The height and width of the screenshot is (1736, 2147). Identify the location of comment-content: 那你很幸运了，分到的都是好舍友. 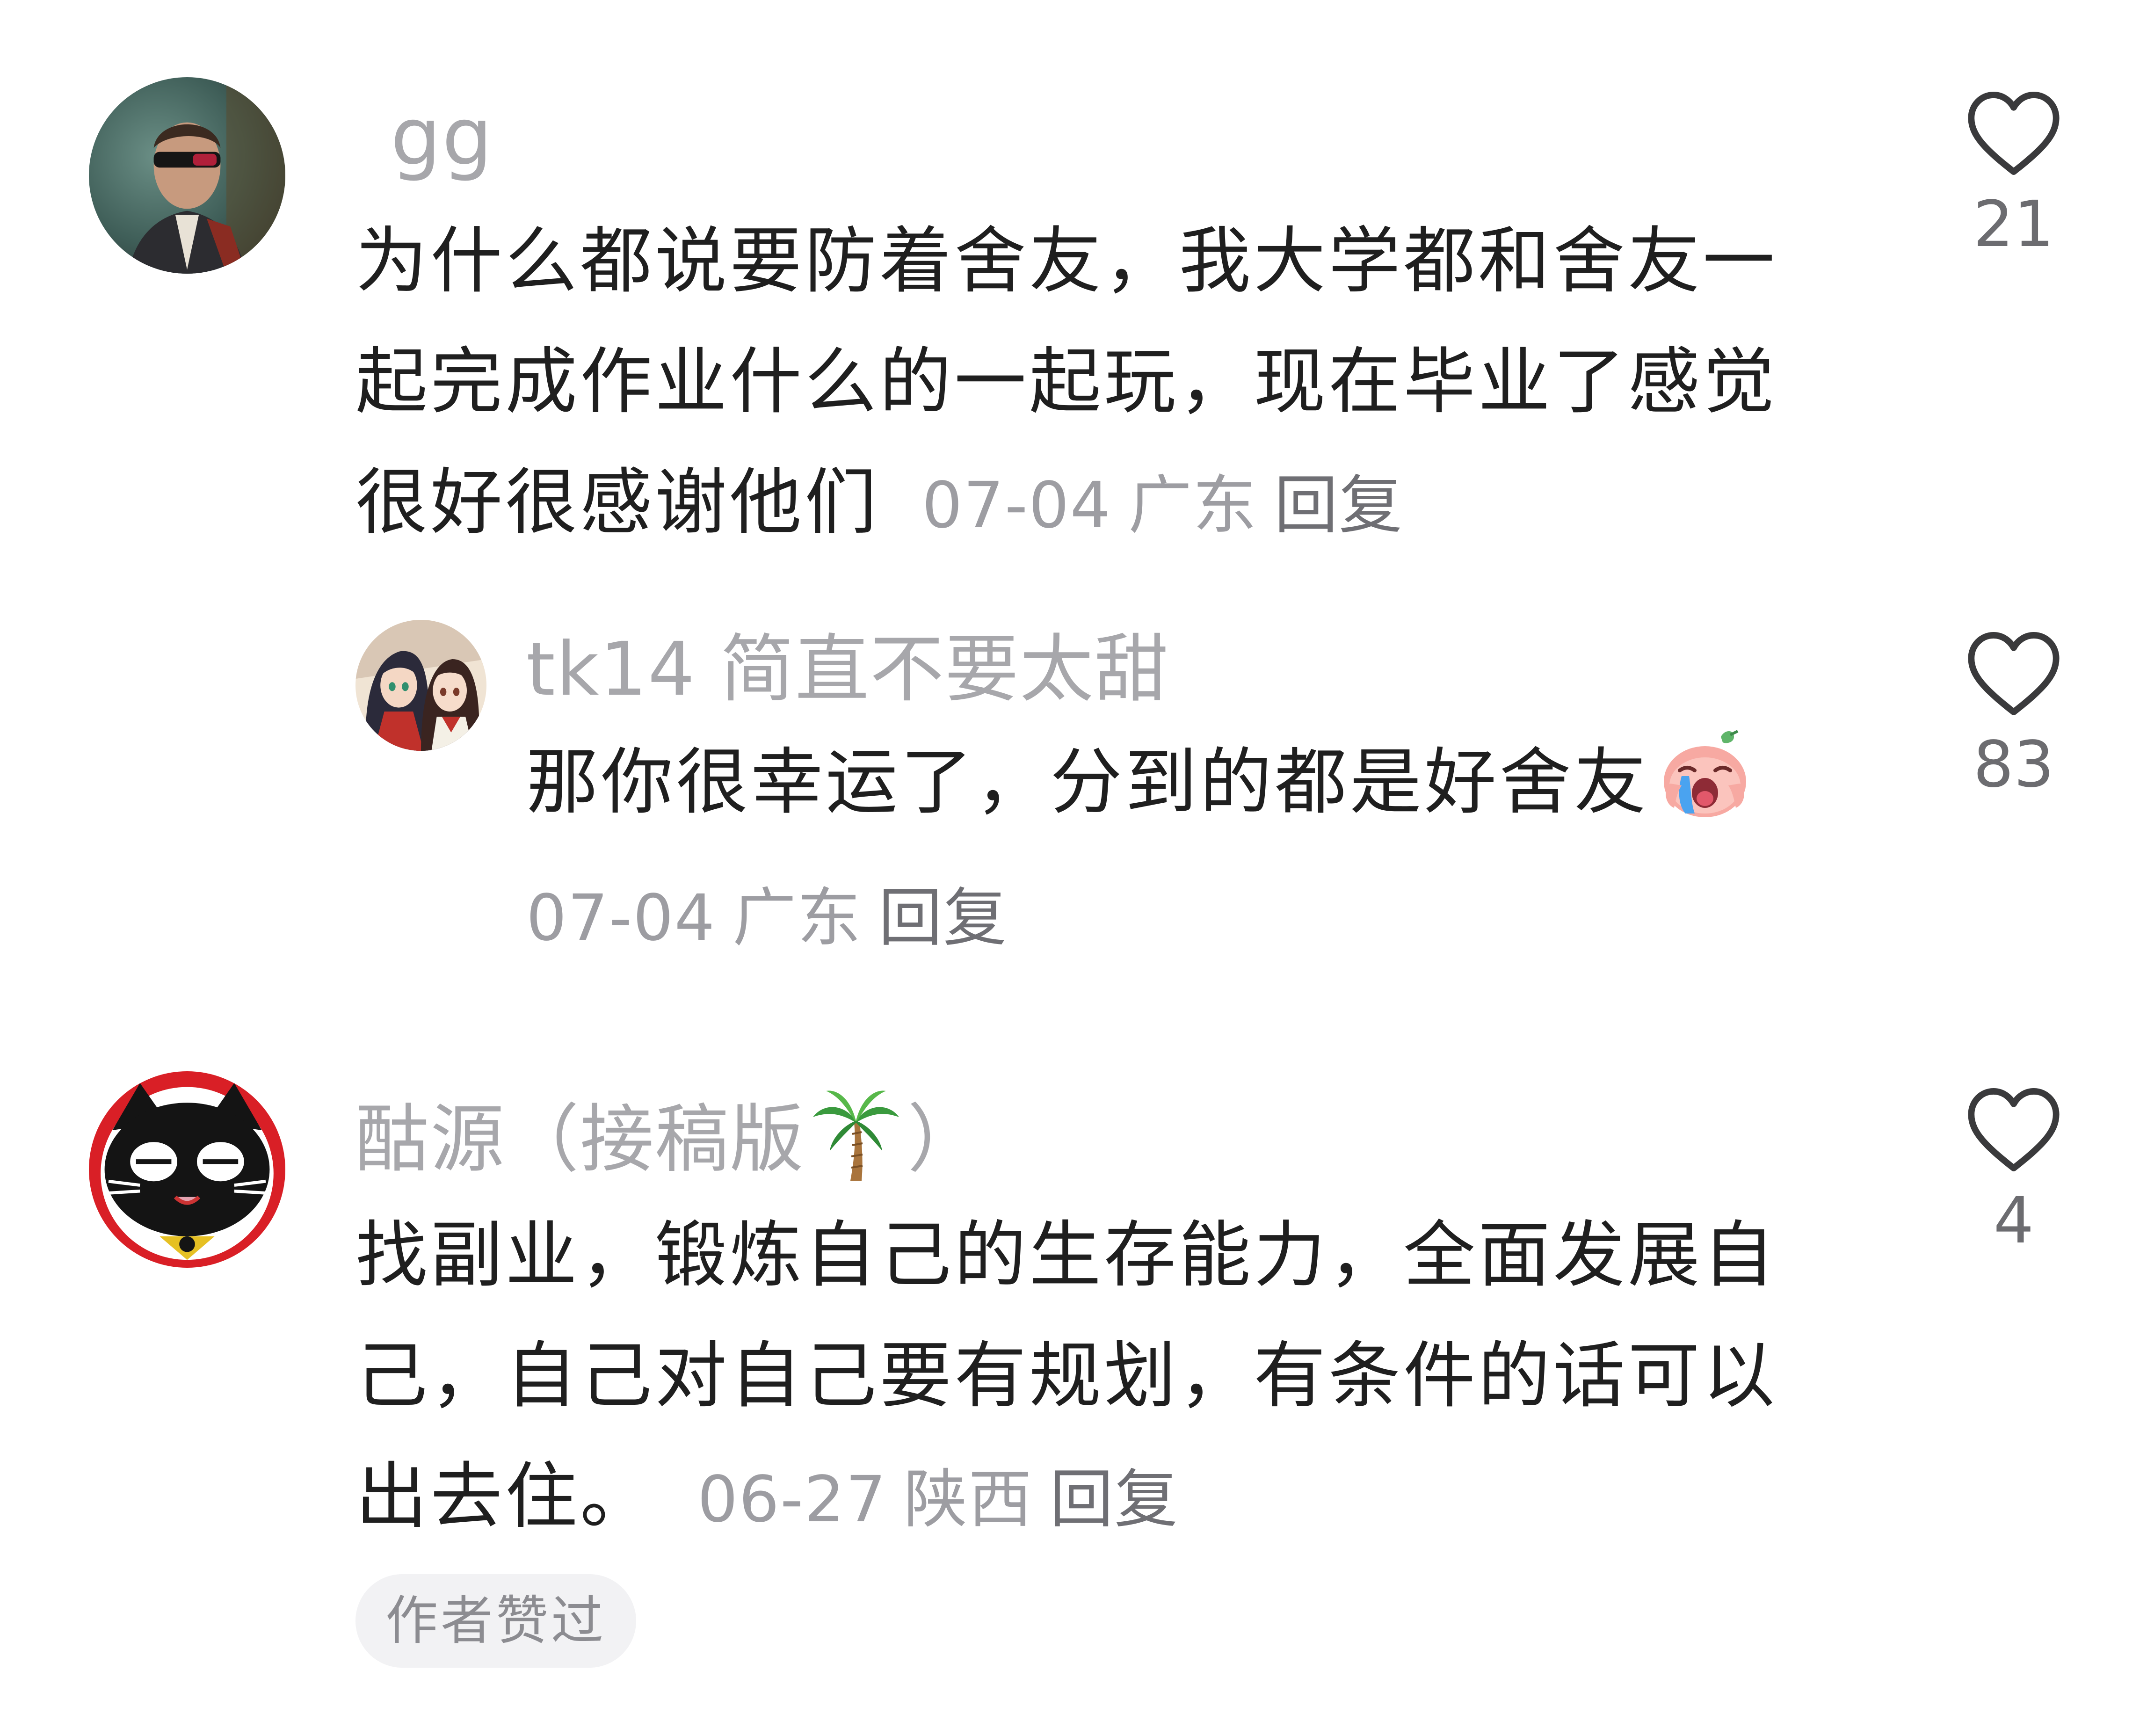
(1088, 782).